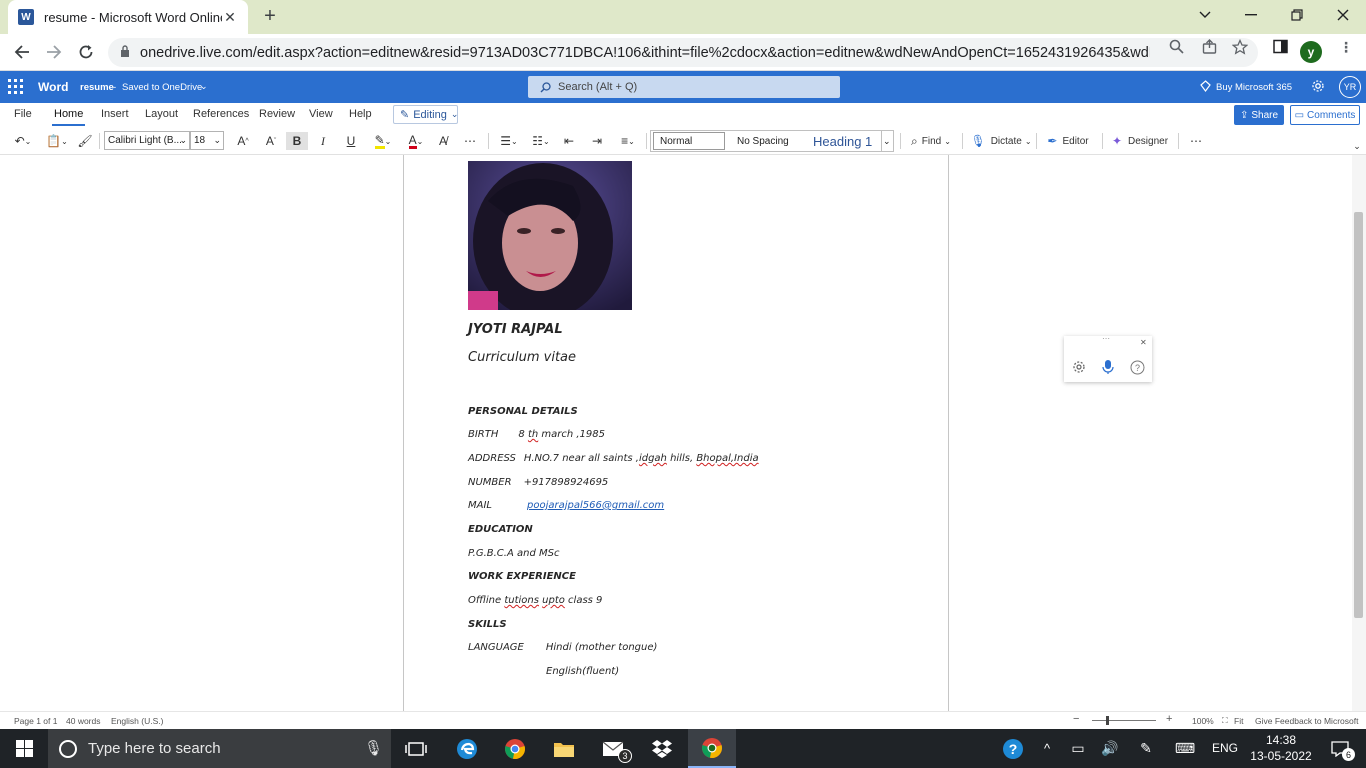 The height and width of the screenshot is (768, 1366). What do you see at coordinates (582, 671) in the screenshot?
I see `language-english: English(fluent)` at bounding box center [582, 671].